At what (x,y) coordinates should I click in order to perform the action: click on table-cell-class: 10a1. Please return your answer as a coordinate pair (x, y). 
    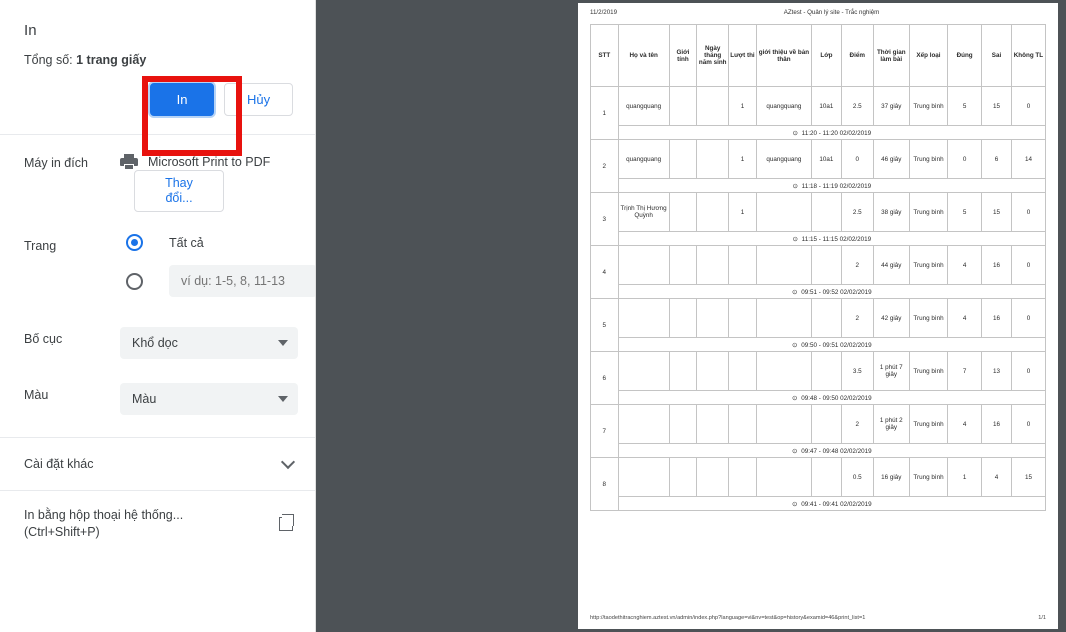
    Looking at the image, I should click on (826, 106).